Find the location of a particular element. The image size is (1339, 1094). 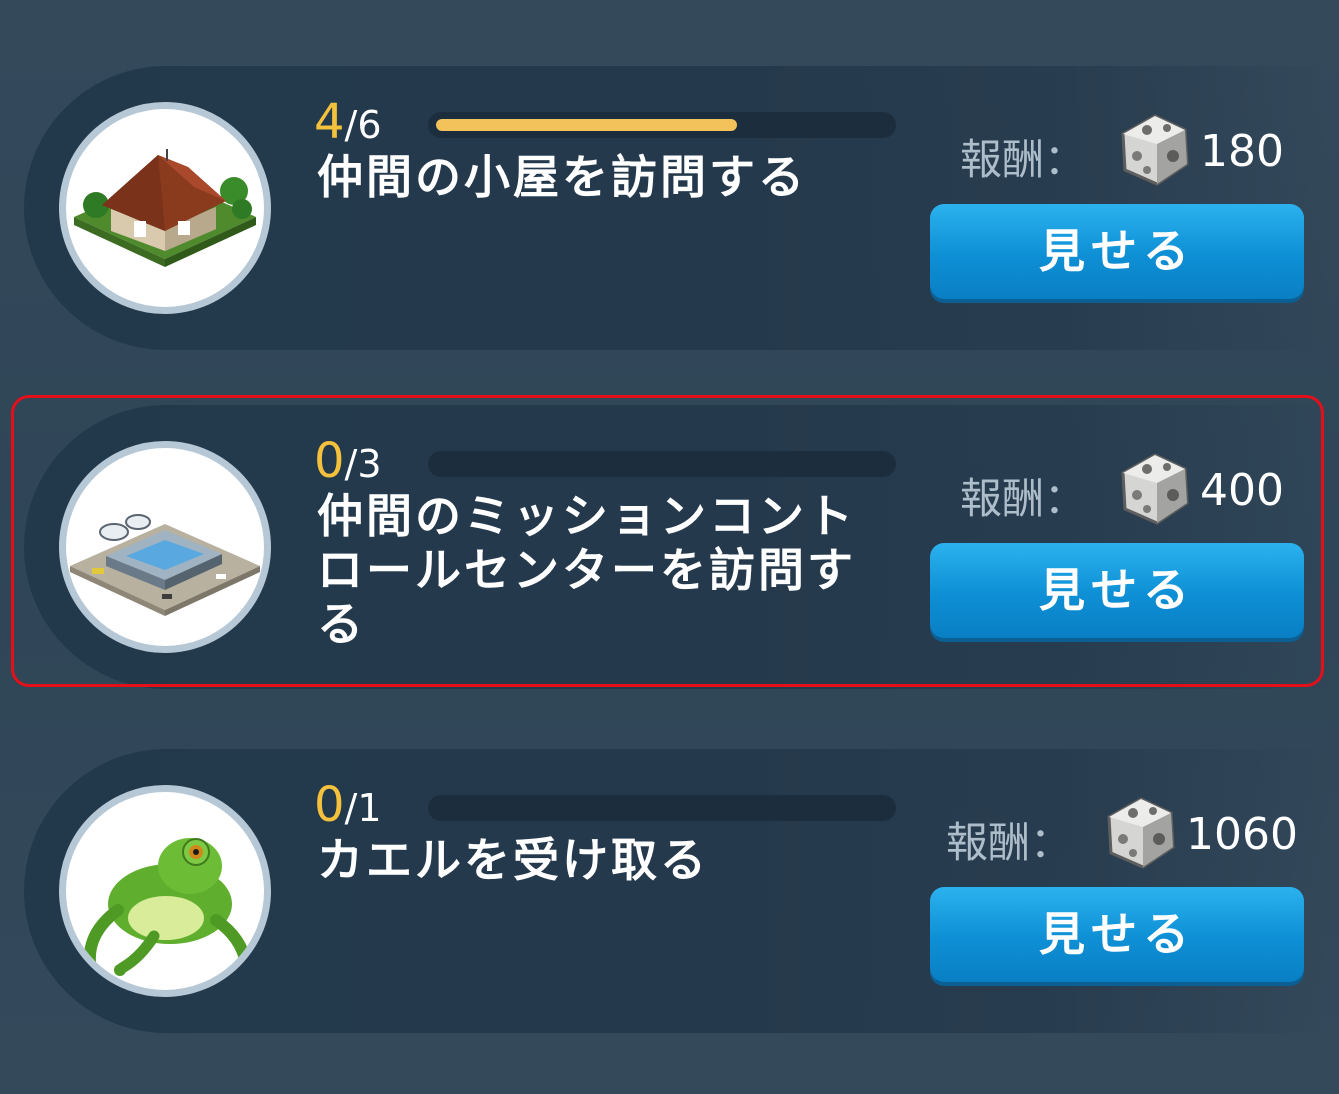

frog-icon is located at coordinates (165, 891).